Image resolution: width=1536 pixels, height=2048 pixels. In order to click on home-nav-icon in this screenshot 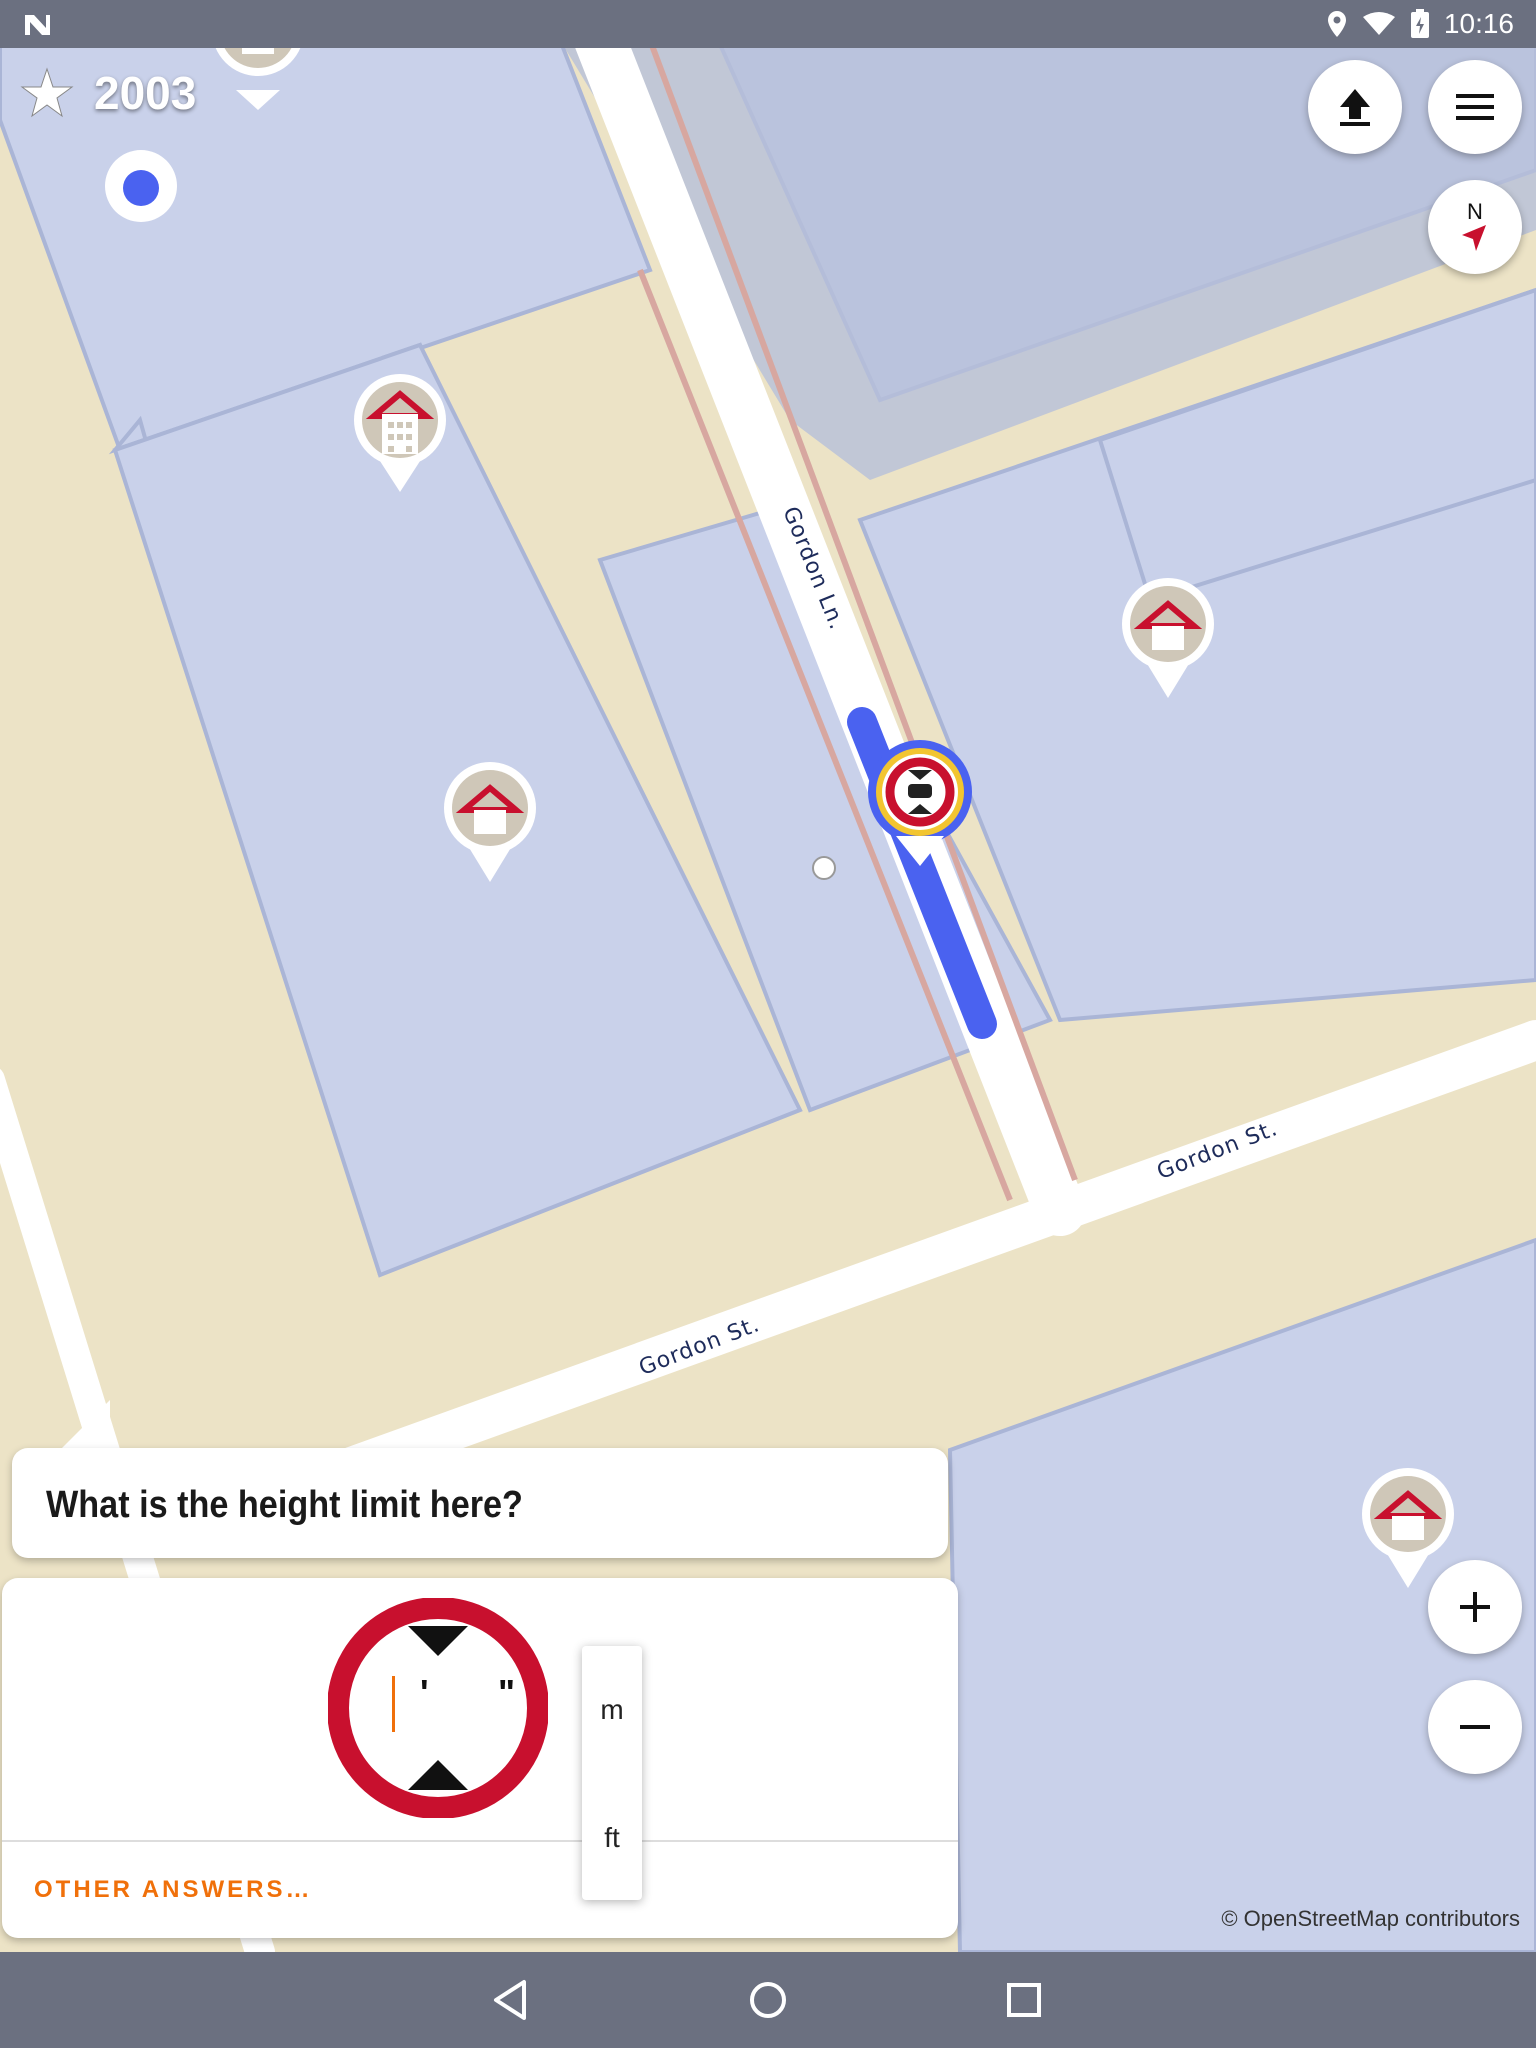, I will do `click(768, 2000)`.